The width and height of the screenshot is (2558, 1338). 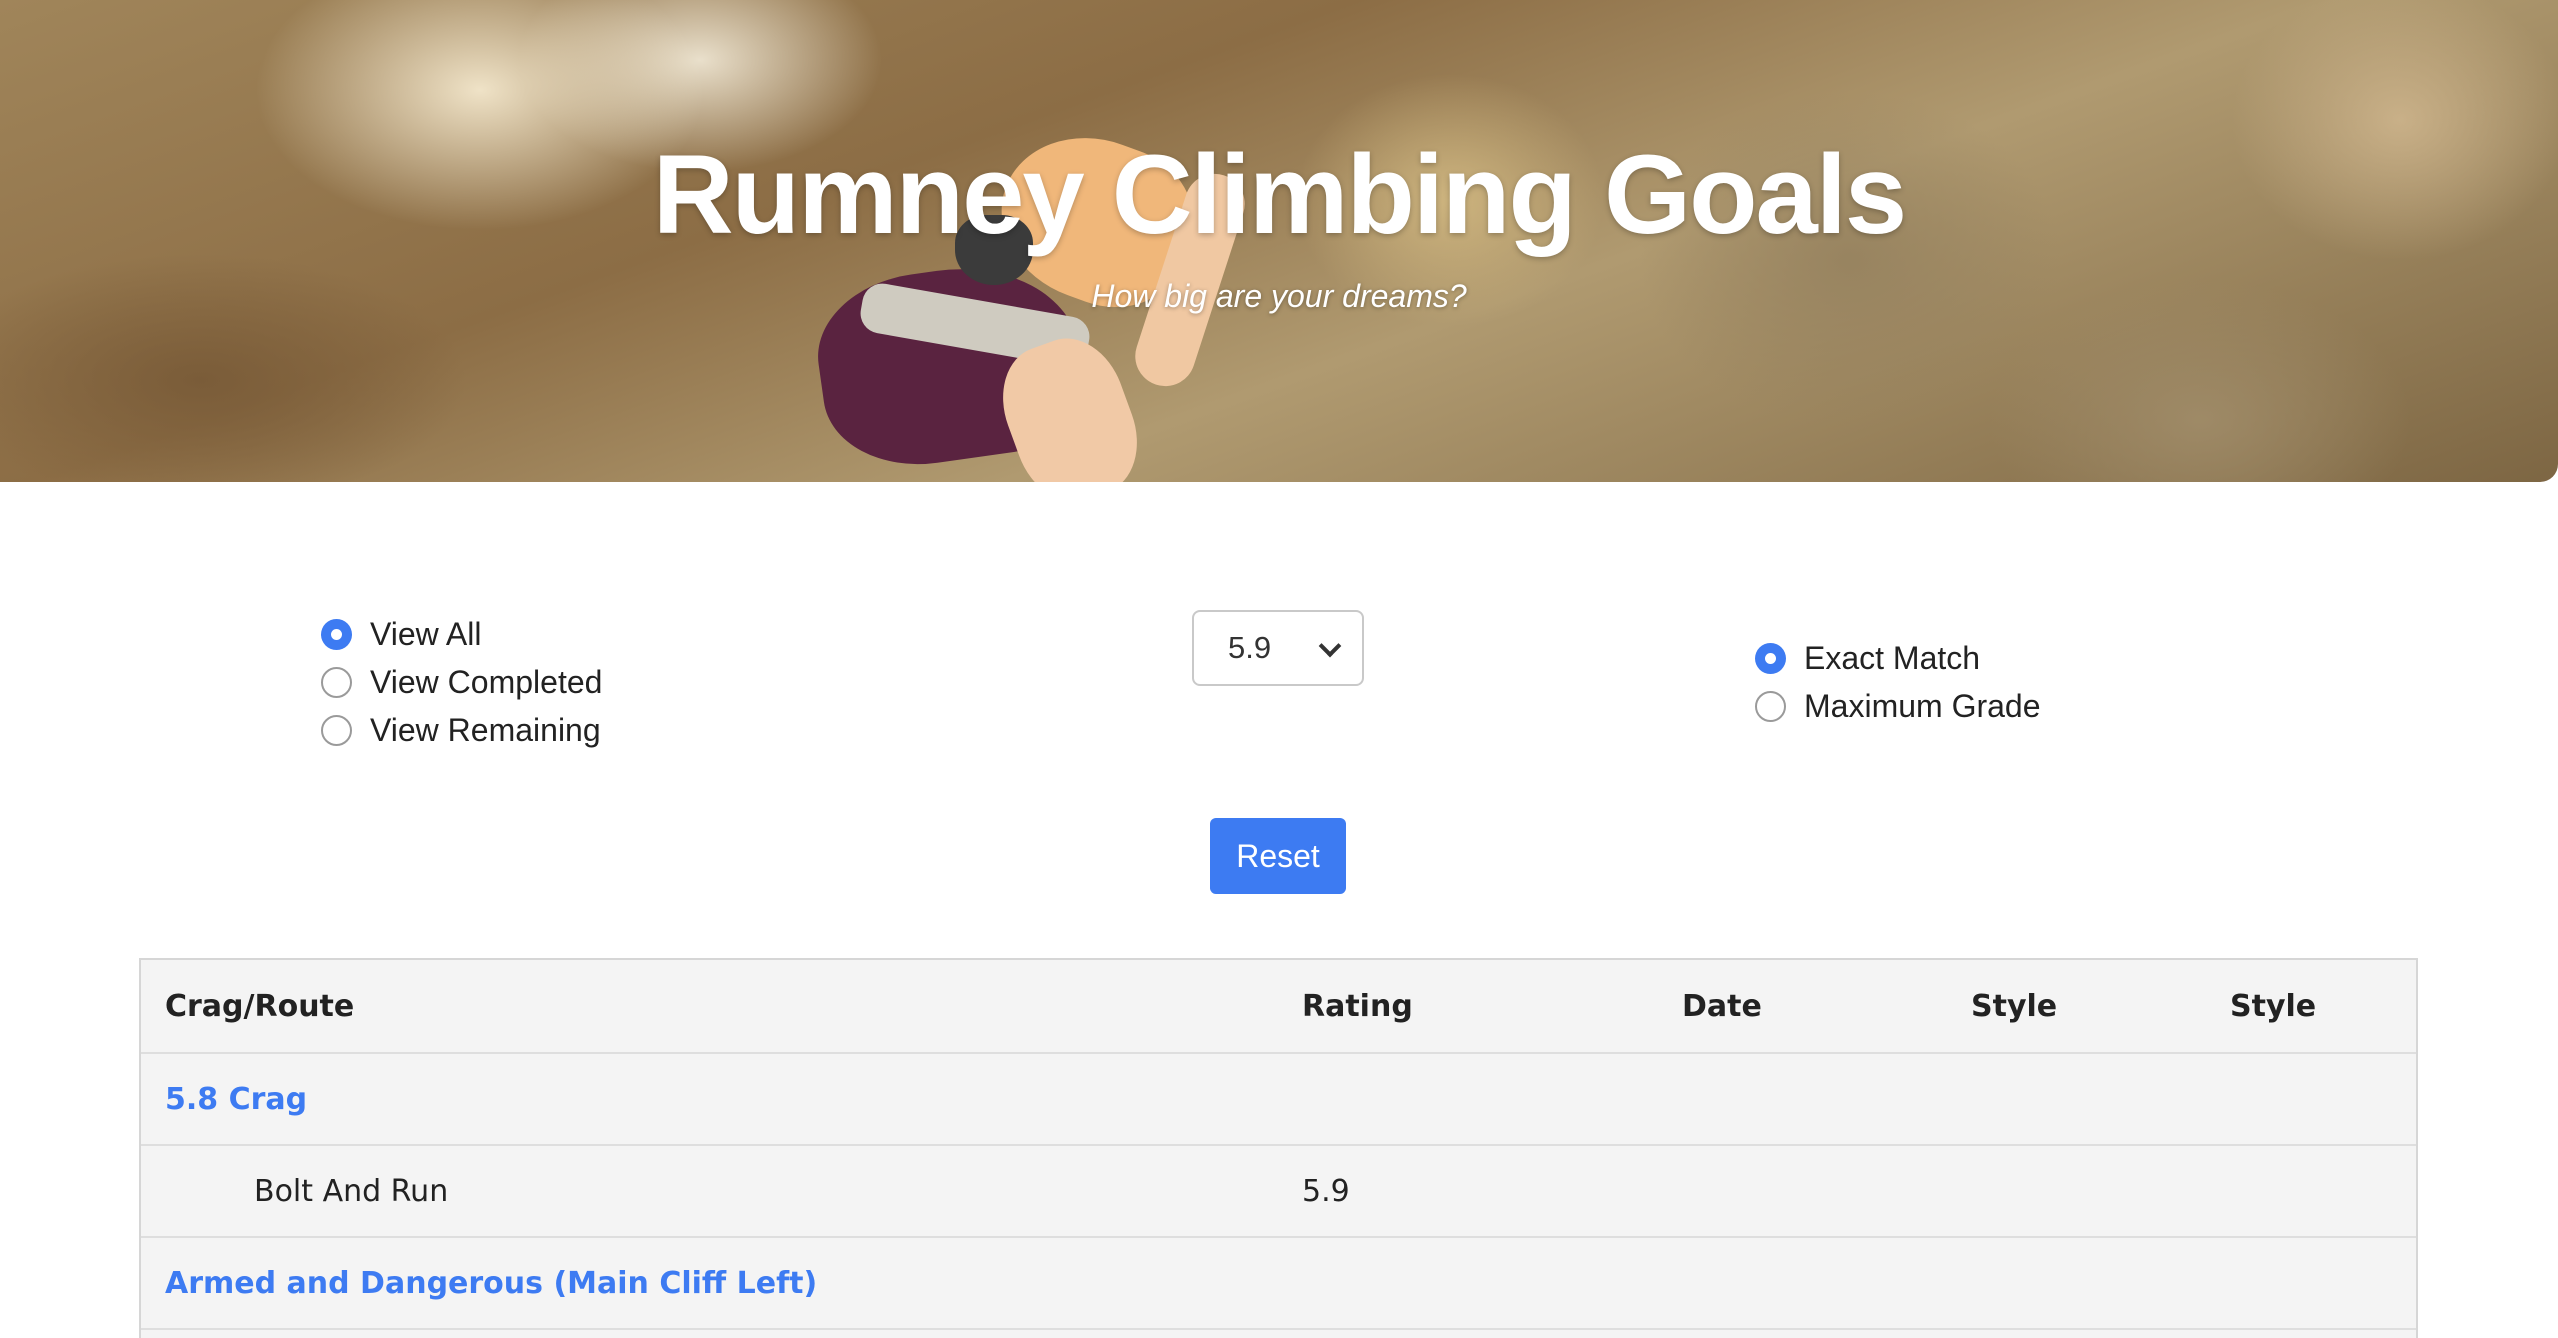 What do you see at coordinates (486, 681) in the screenshot?
I see `radio-label: View Completed` at bounding box center [486, 681].